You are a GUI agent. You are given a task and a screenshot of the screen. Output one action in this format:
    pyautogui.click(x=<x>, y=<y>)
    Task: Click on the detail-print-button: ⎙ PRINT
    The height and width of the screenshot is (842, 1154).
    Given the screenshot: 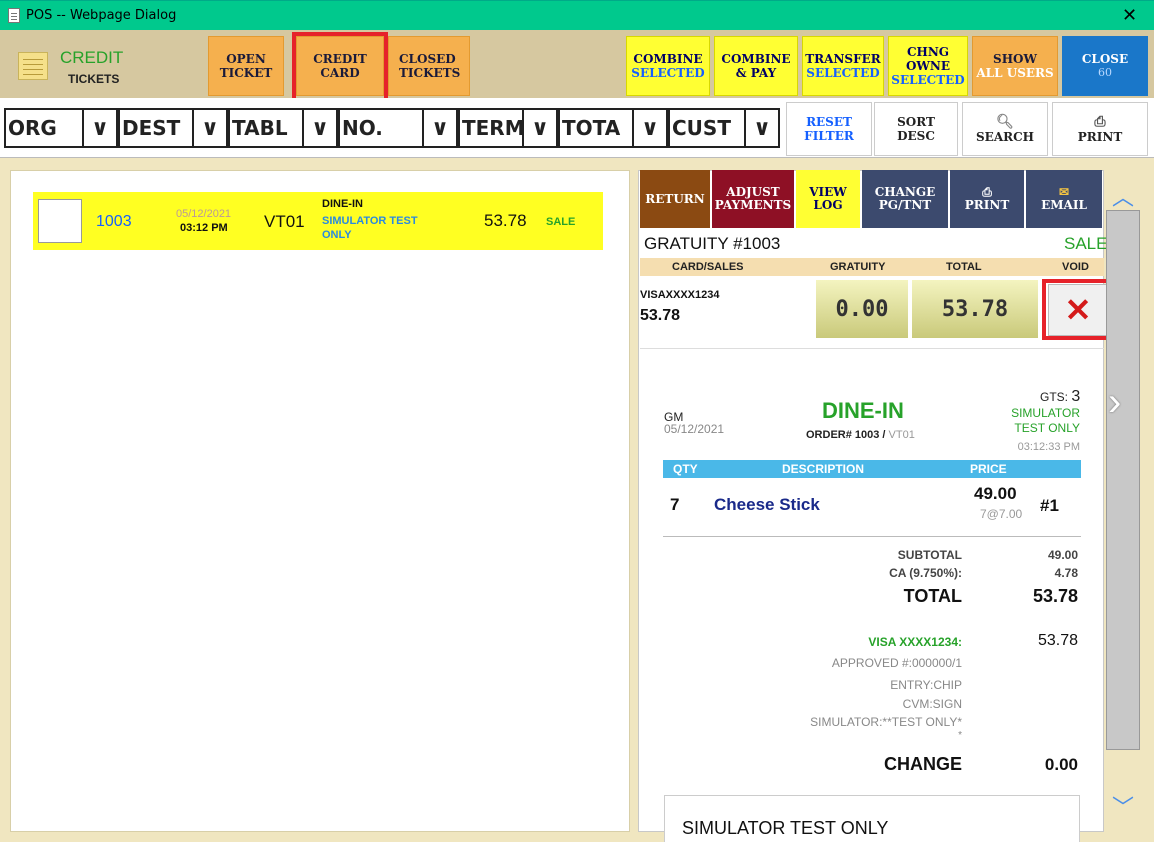 What is the action you would take?
    pyautogui.click(x=987, y=199)
    